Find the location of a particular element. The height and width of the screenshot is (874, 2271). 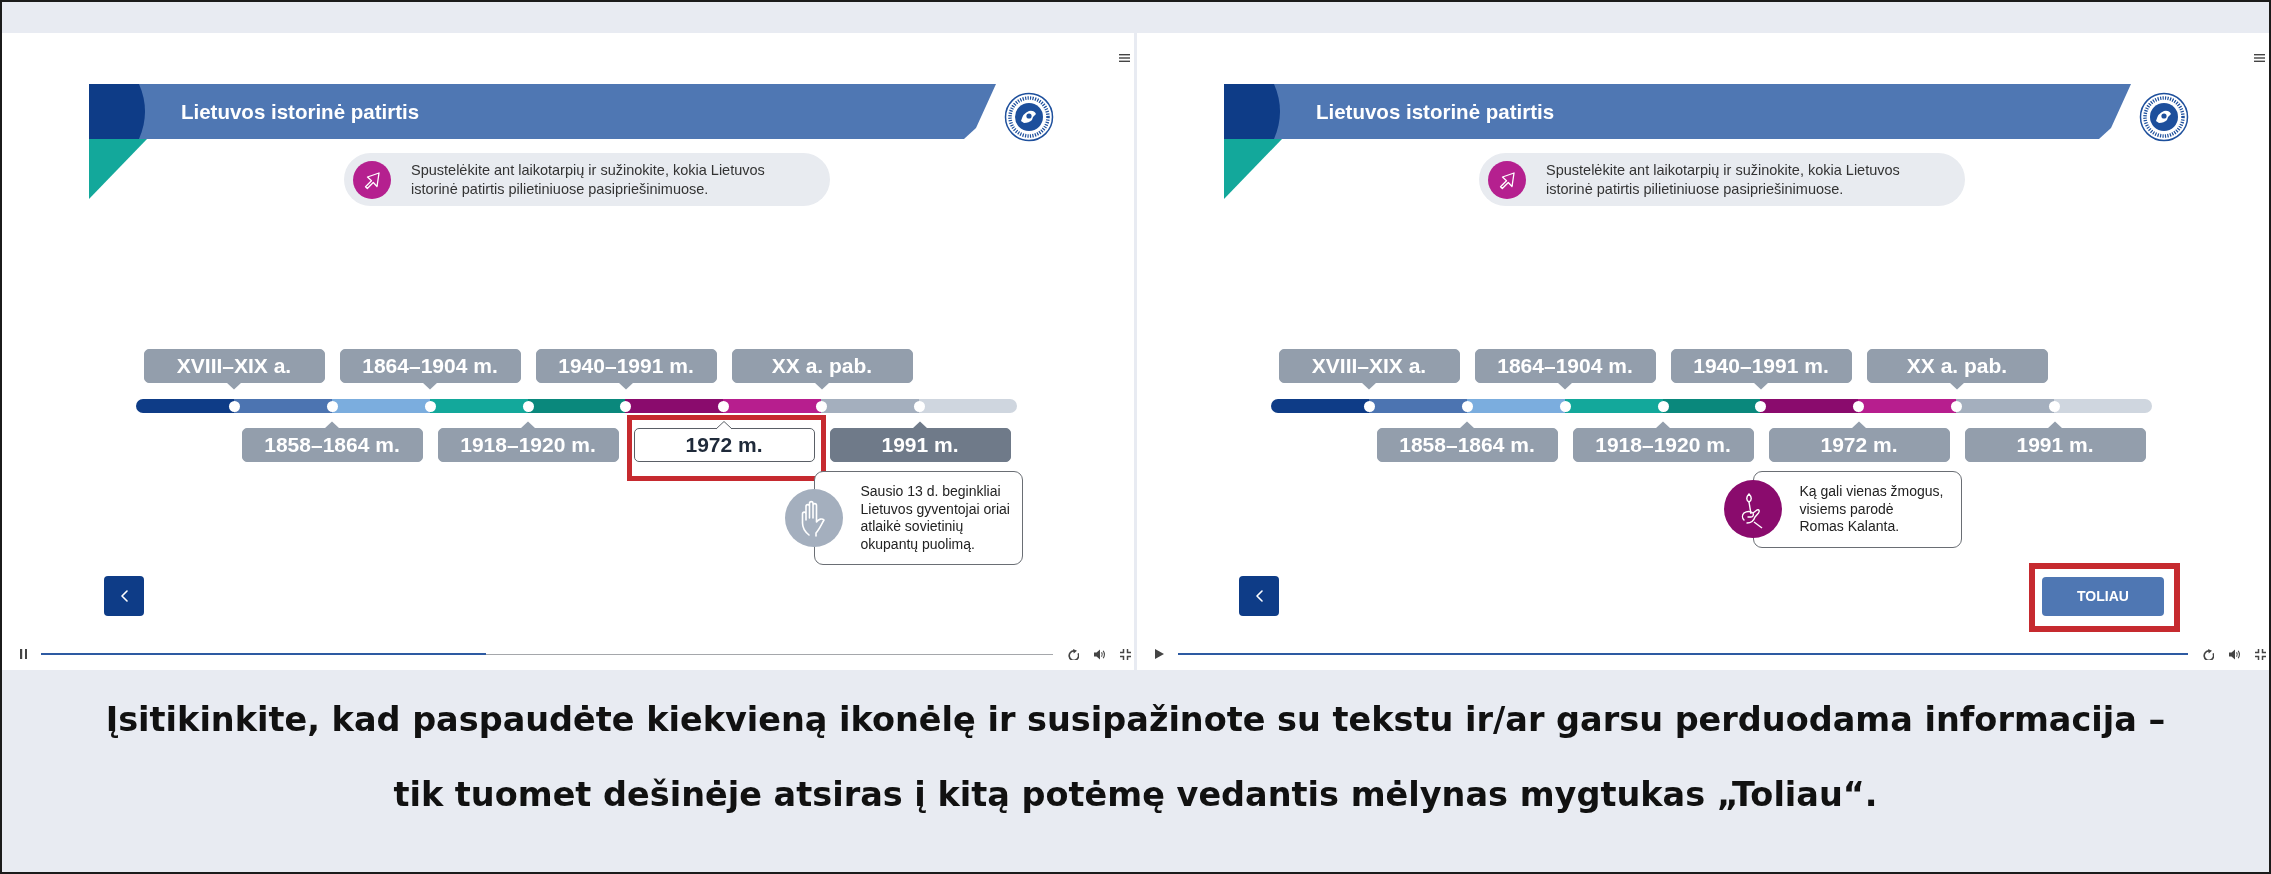

next-button: TOLIAU is located at coordinates (2103, 596).